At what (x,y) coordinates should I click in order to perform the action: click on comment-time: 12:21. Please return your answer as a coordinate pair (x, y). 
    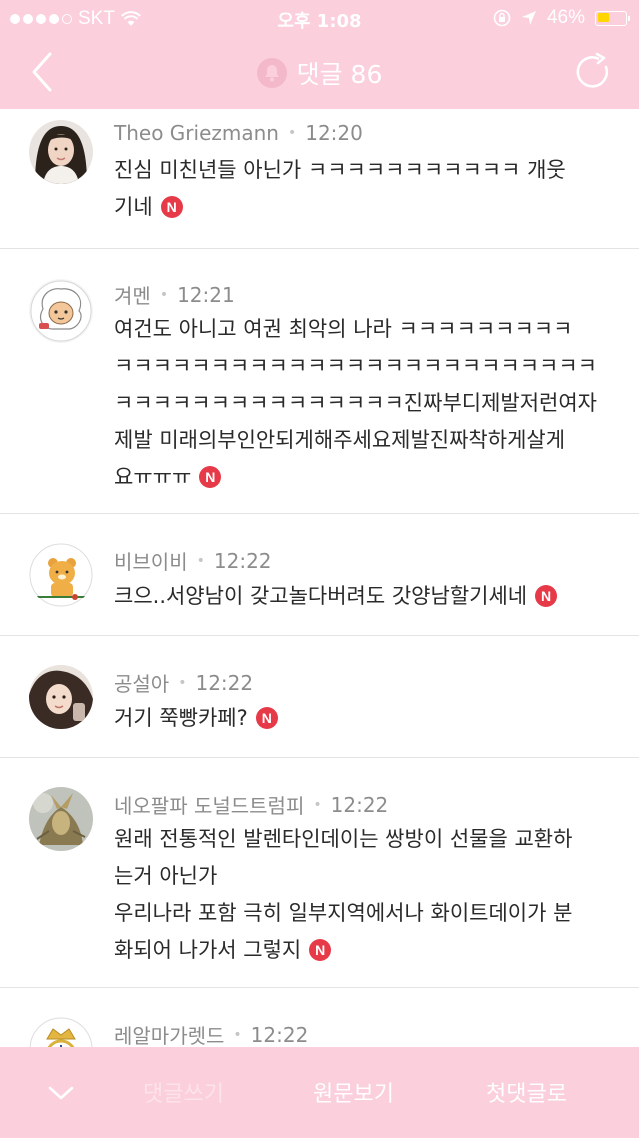
    Looking at the image, I should click on (206, 294).